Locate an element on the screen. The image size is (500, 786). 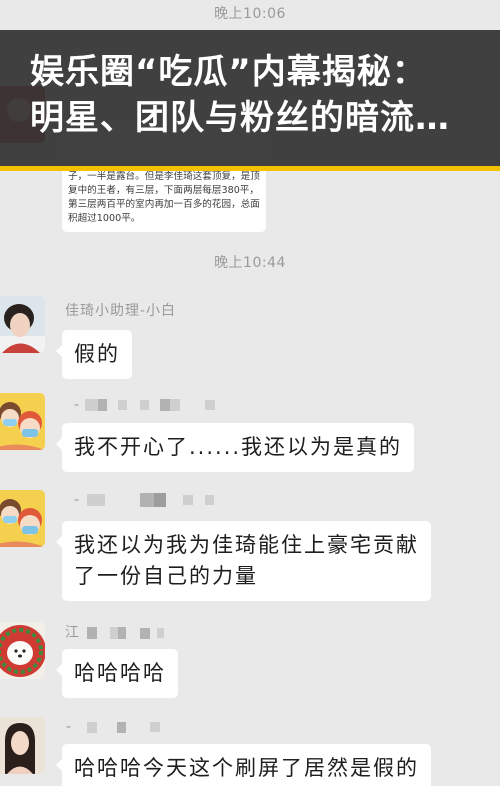
message-text-line: 积超过1000平。 is located at coordinates (104, 218).